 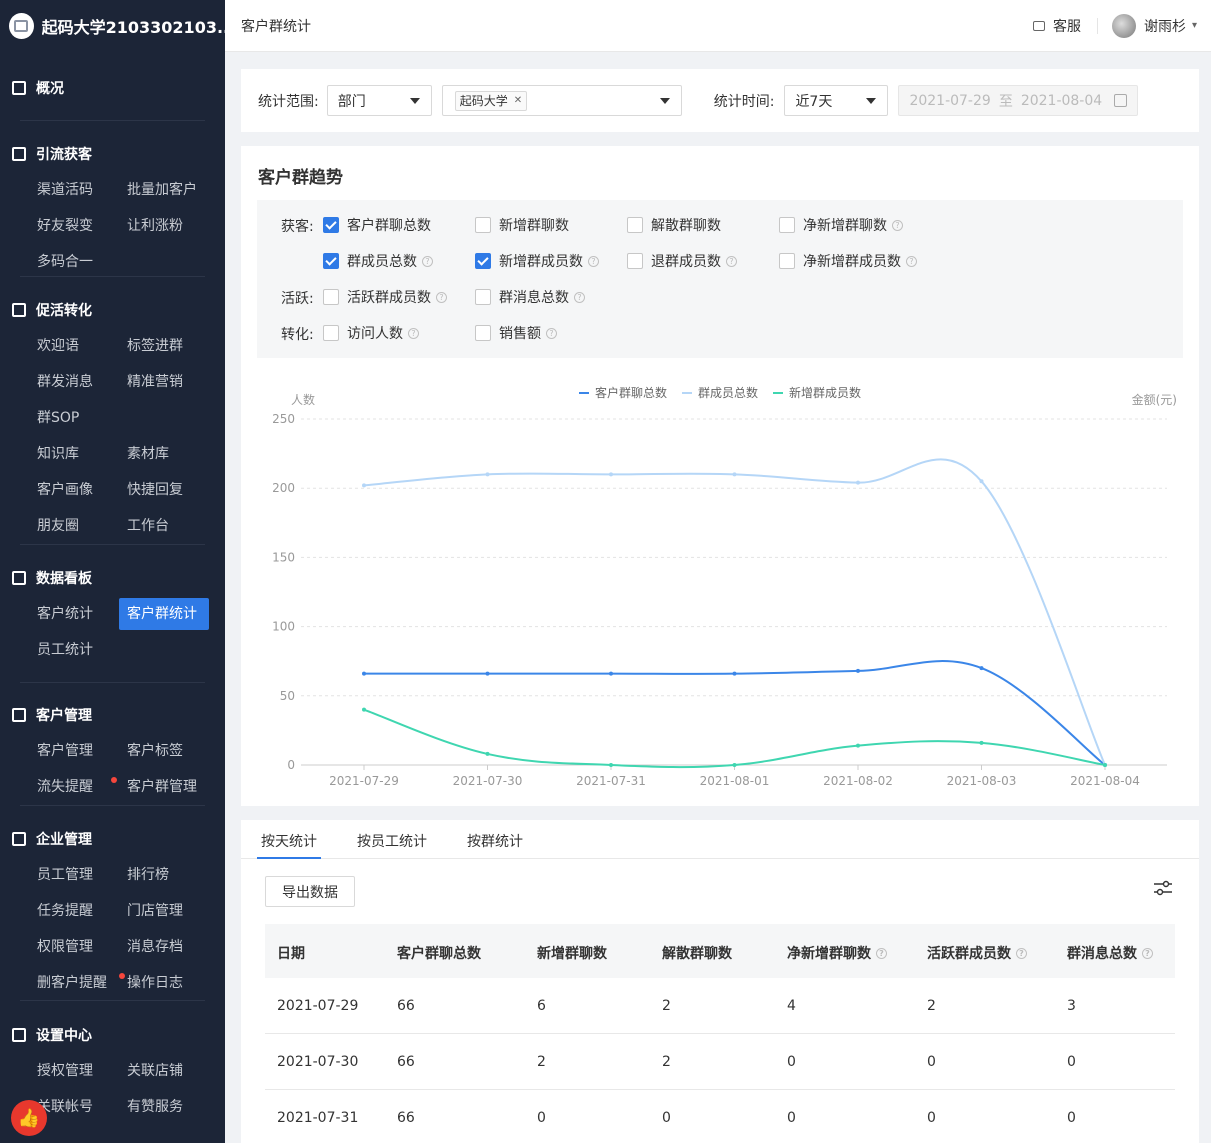 I want to click on sidebar-item: 流失提醒, so click(x=74, y=787).